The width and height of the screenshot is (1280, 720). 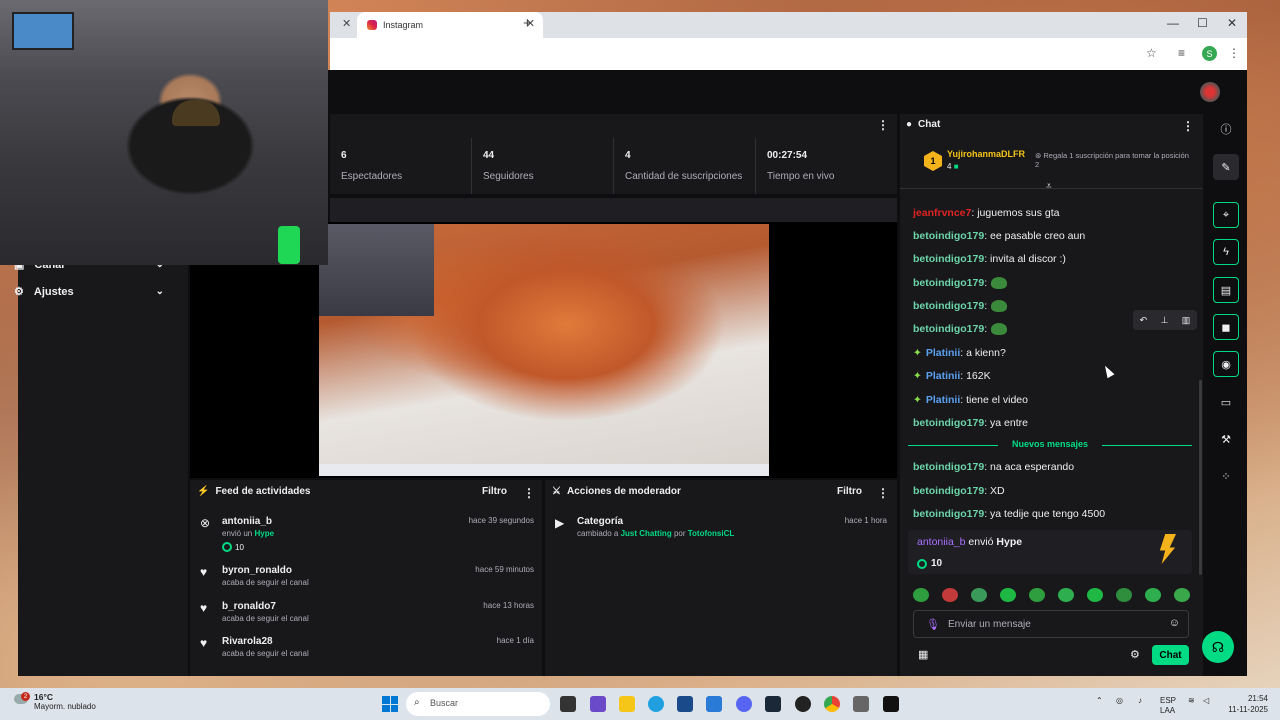 I want to click on network-tray-icon: ◎, so click(x=1119, y=700).